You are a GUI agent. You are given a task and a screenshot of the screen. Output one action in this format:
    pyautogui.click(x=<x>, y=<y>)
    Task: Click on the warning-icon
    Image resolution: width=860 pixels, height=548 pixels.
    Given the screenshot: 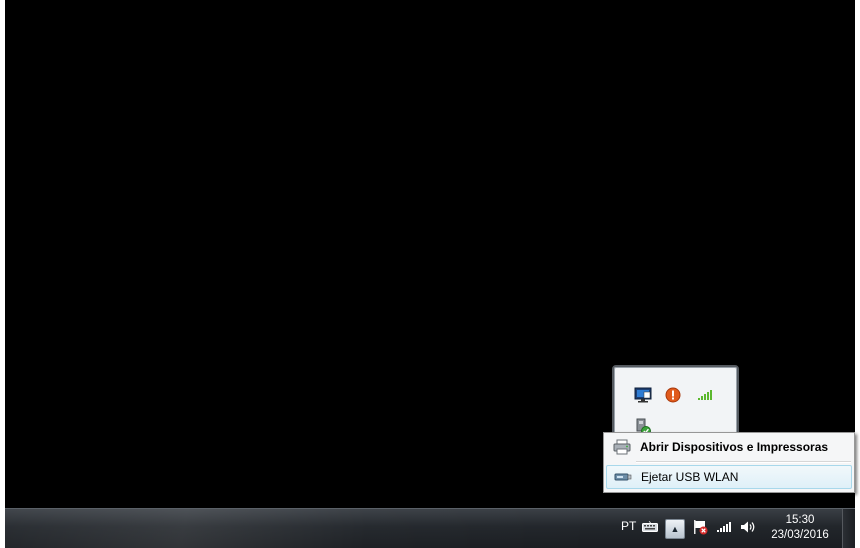 What is the action you would take?
    pyautogui.click(x=673, y=395)
    